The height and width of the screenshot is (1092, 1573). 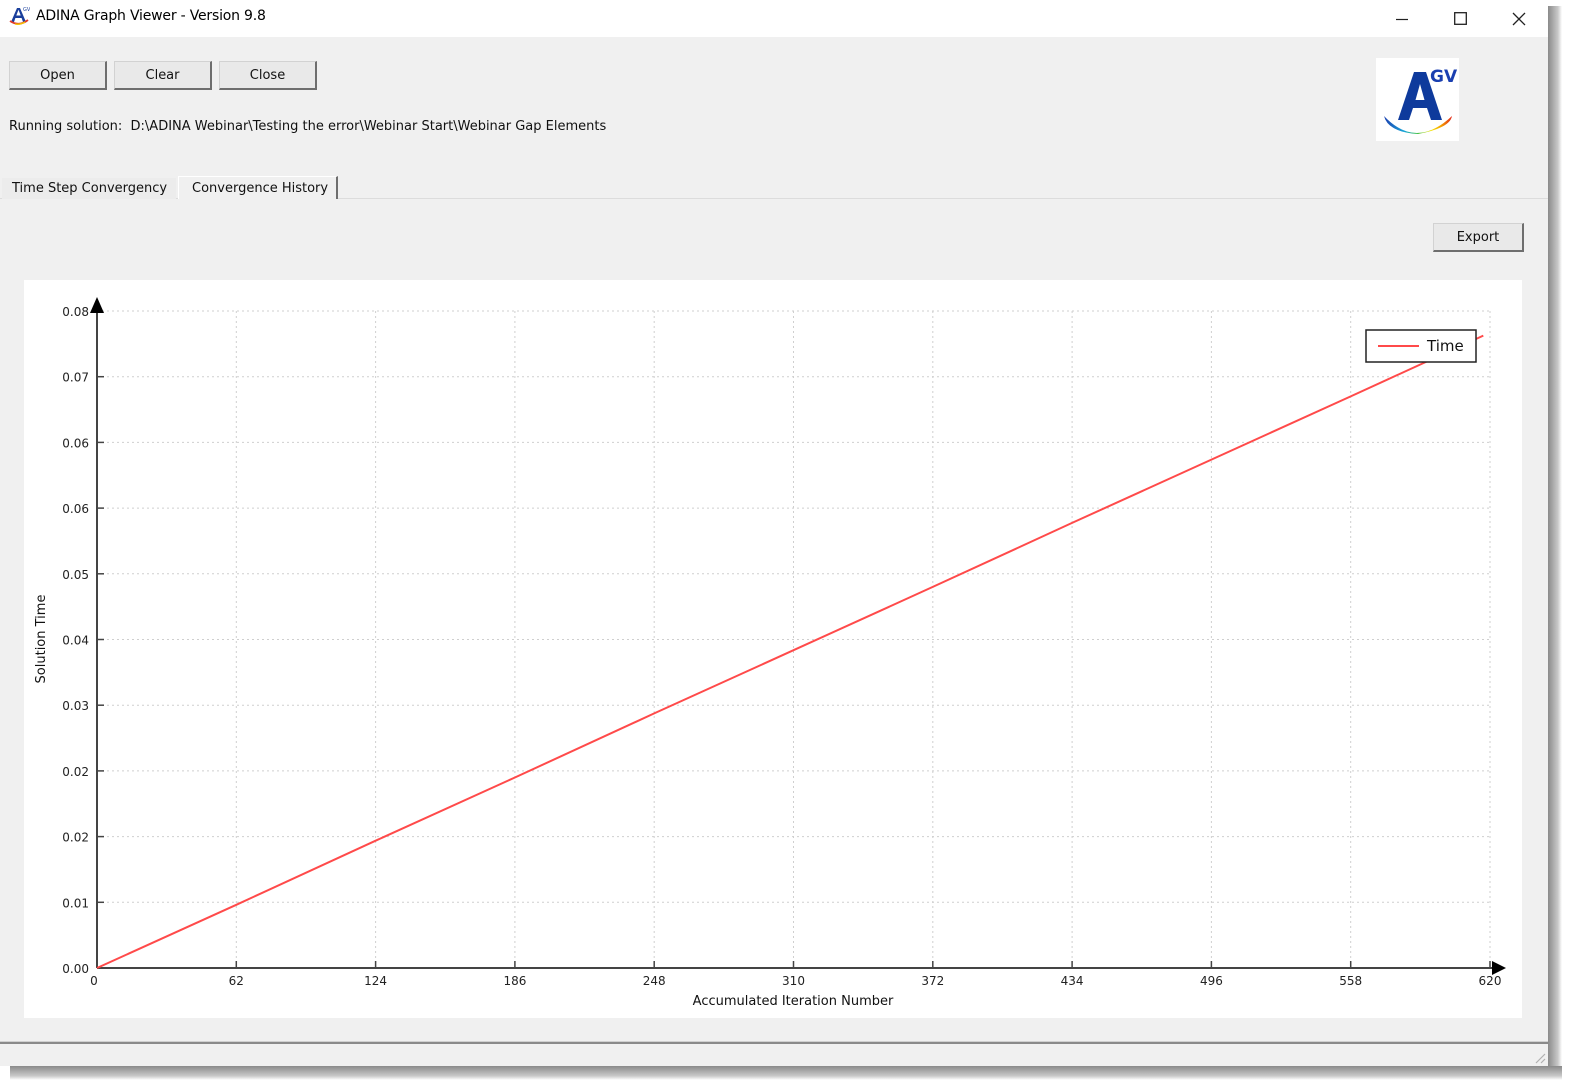 I want to click on y-axis-label: Solution Time, so click(x=41, y=639).